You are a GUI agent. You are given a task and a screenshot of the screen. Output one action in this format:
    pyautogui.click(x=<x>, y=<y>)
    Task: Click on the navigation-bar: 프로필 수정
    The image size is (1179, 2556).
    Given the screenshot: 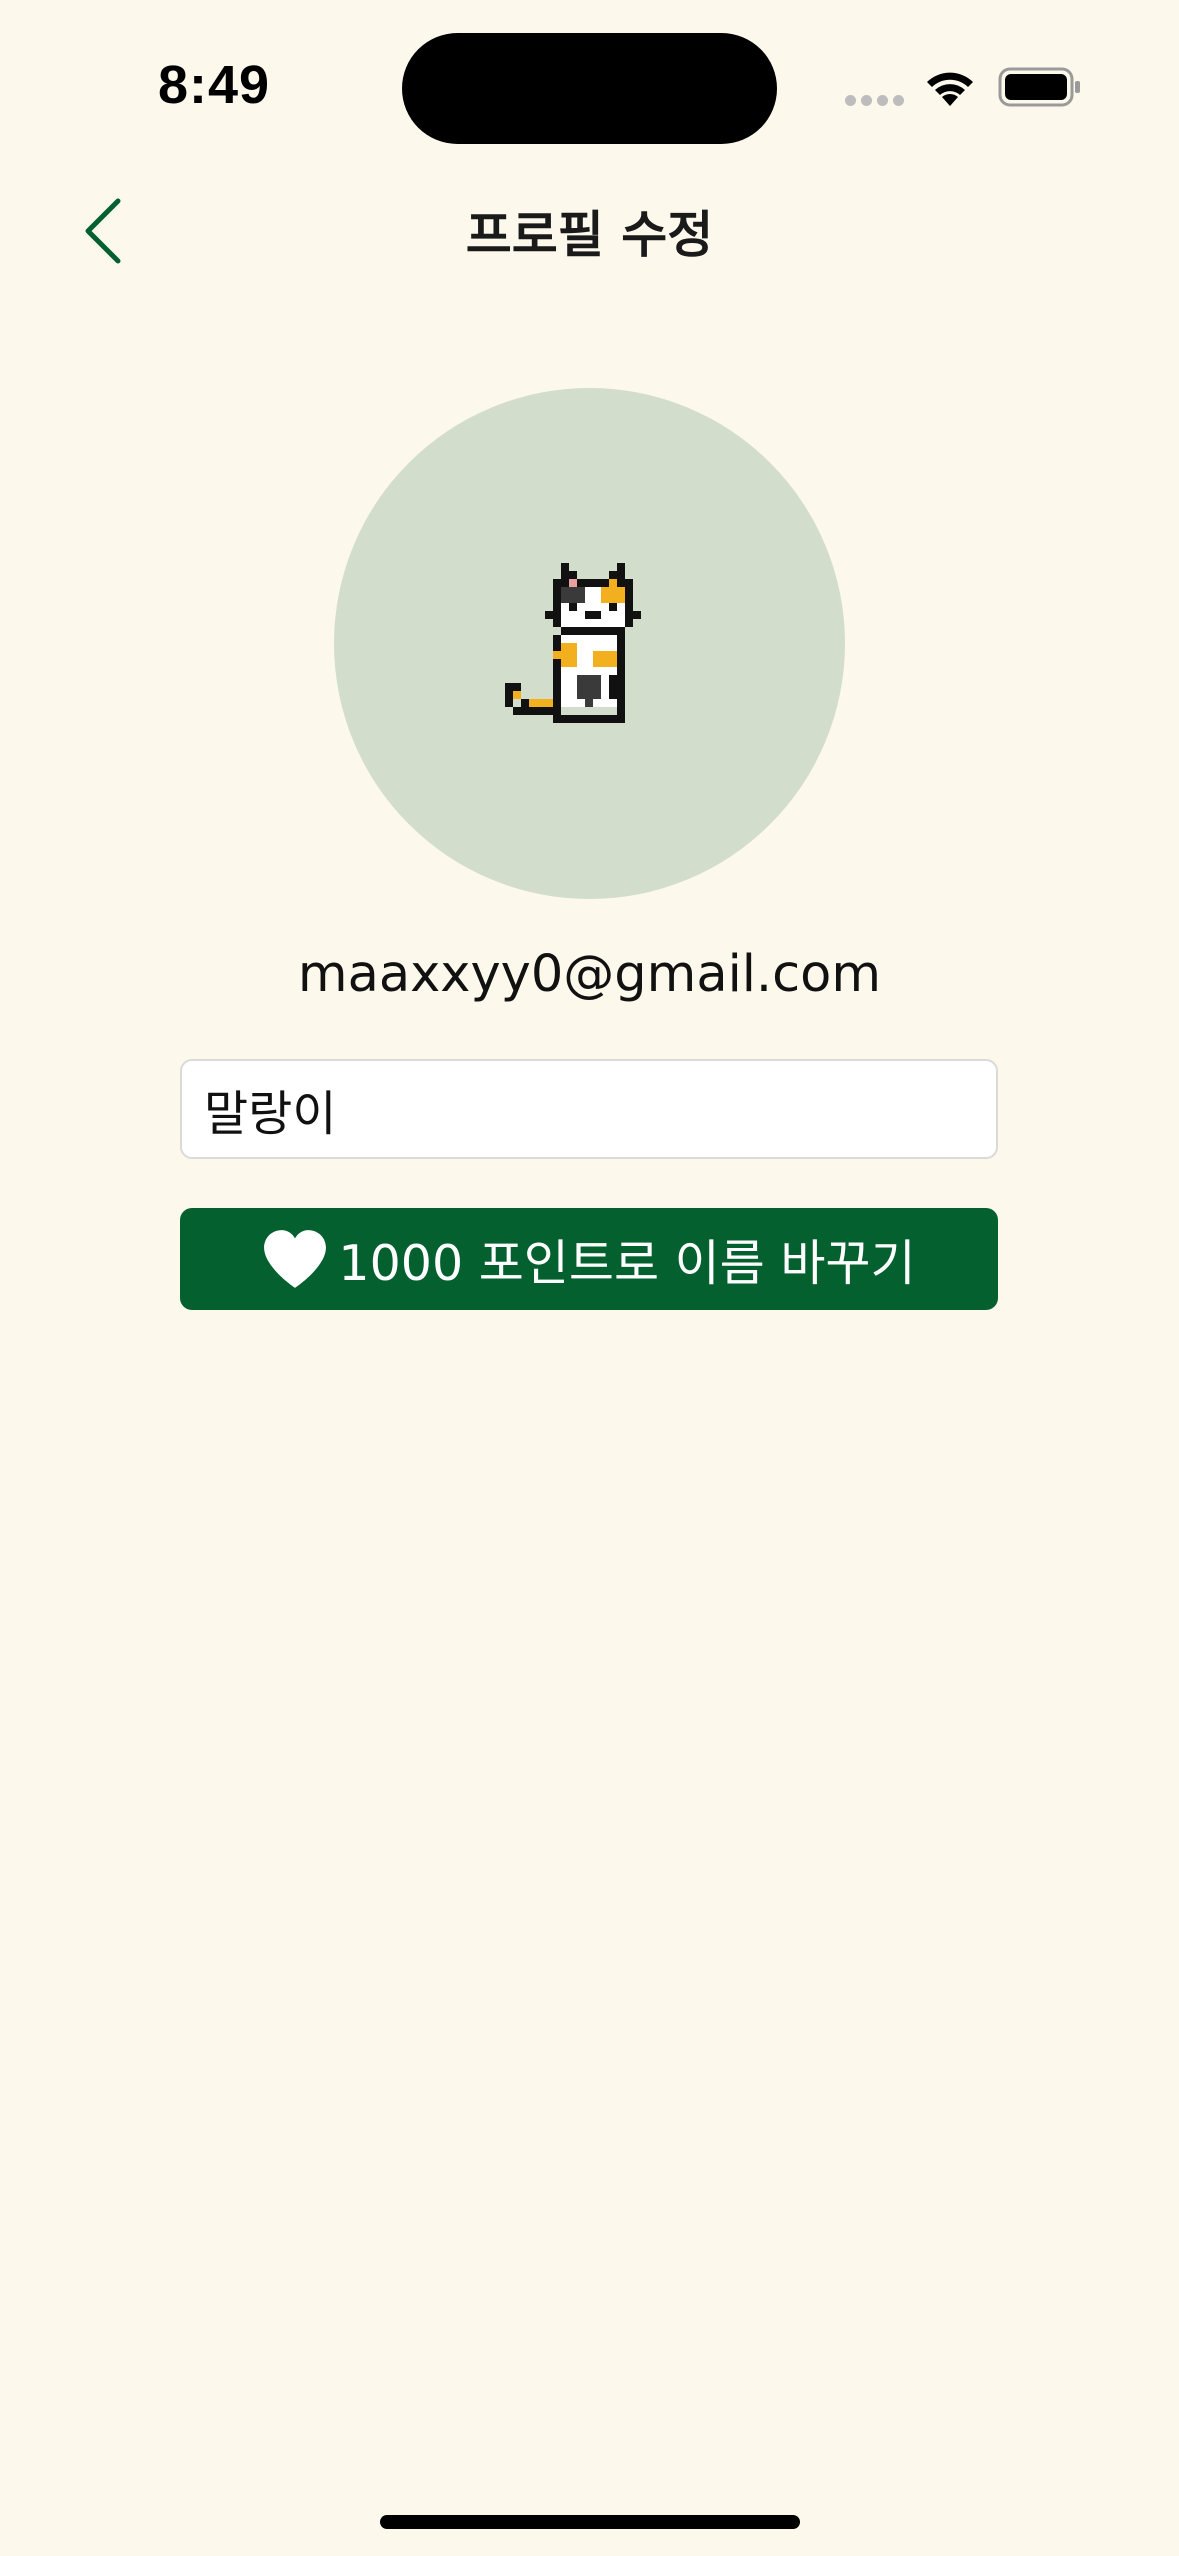 What is the action you would take?
    pyautogui.click(x=589, y=230)
    